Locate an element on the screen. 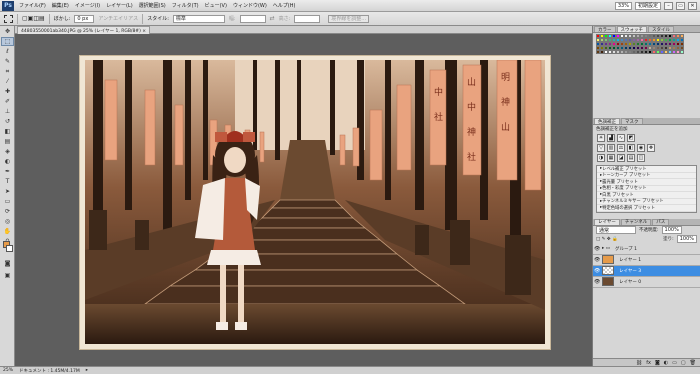  tab-swatches: スウォッチ is located at coordinates (631, 29).